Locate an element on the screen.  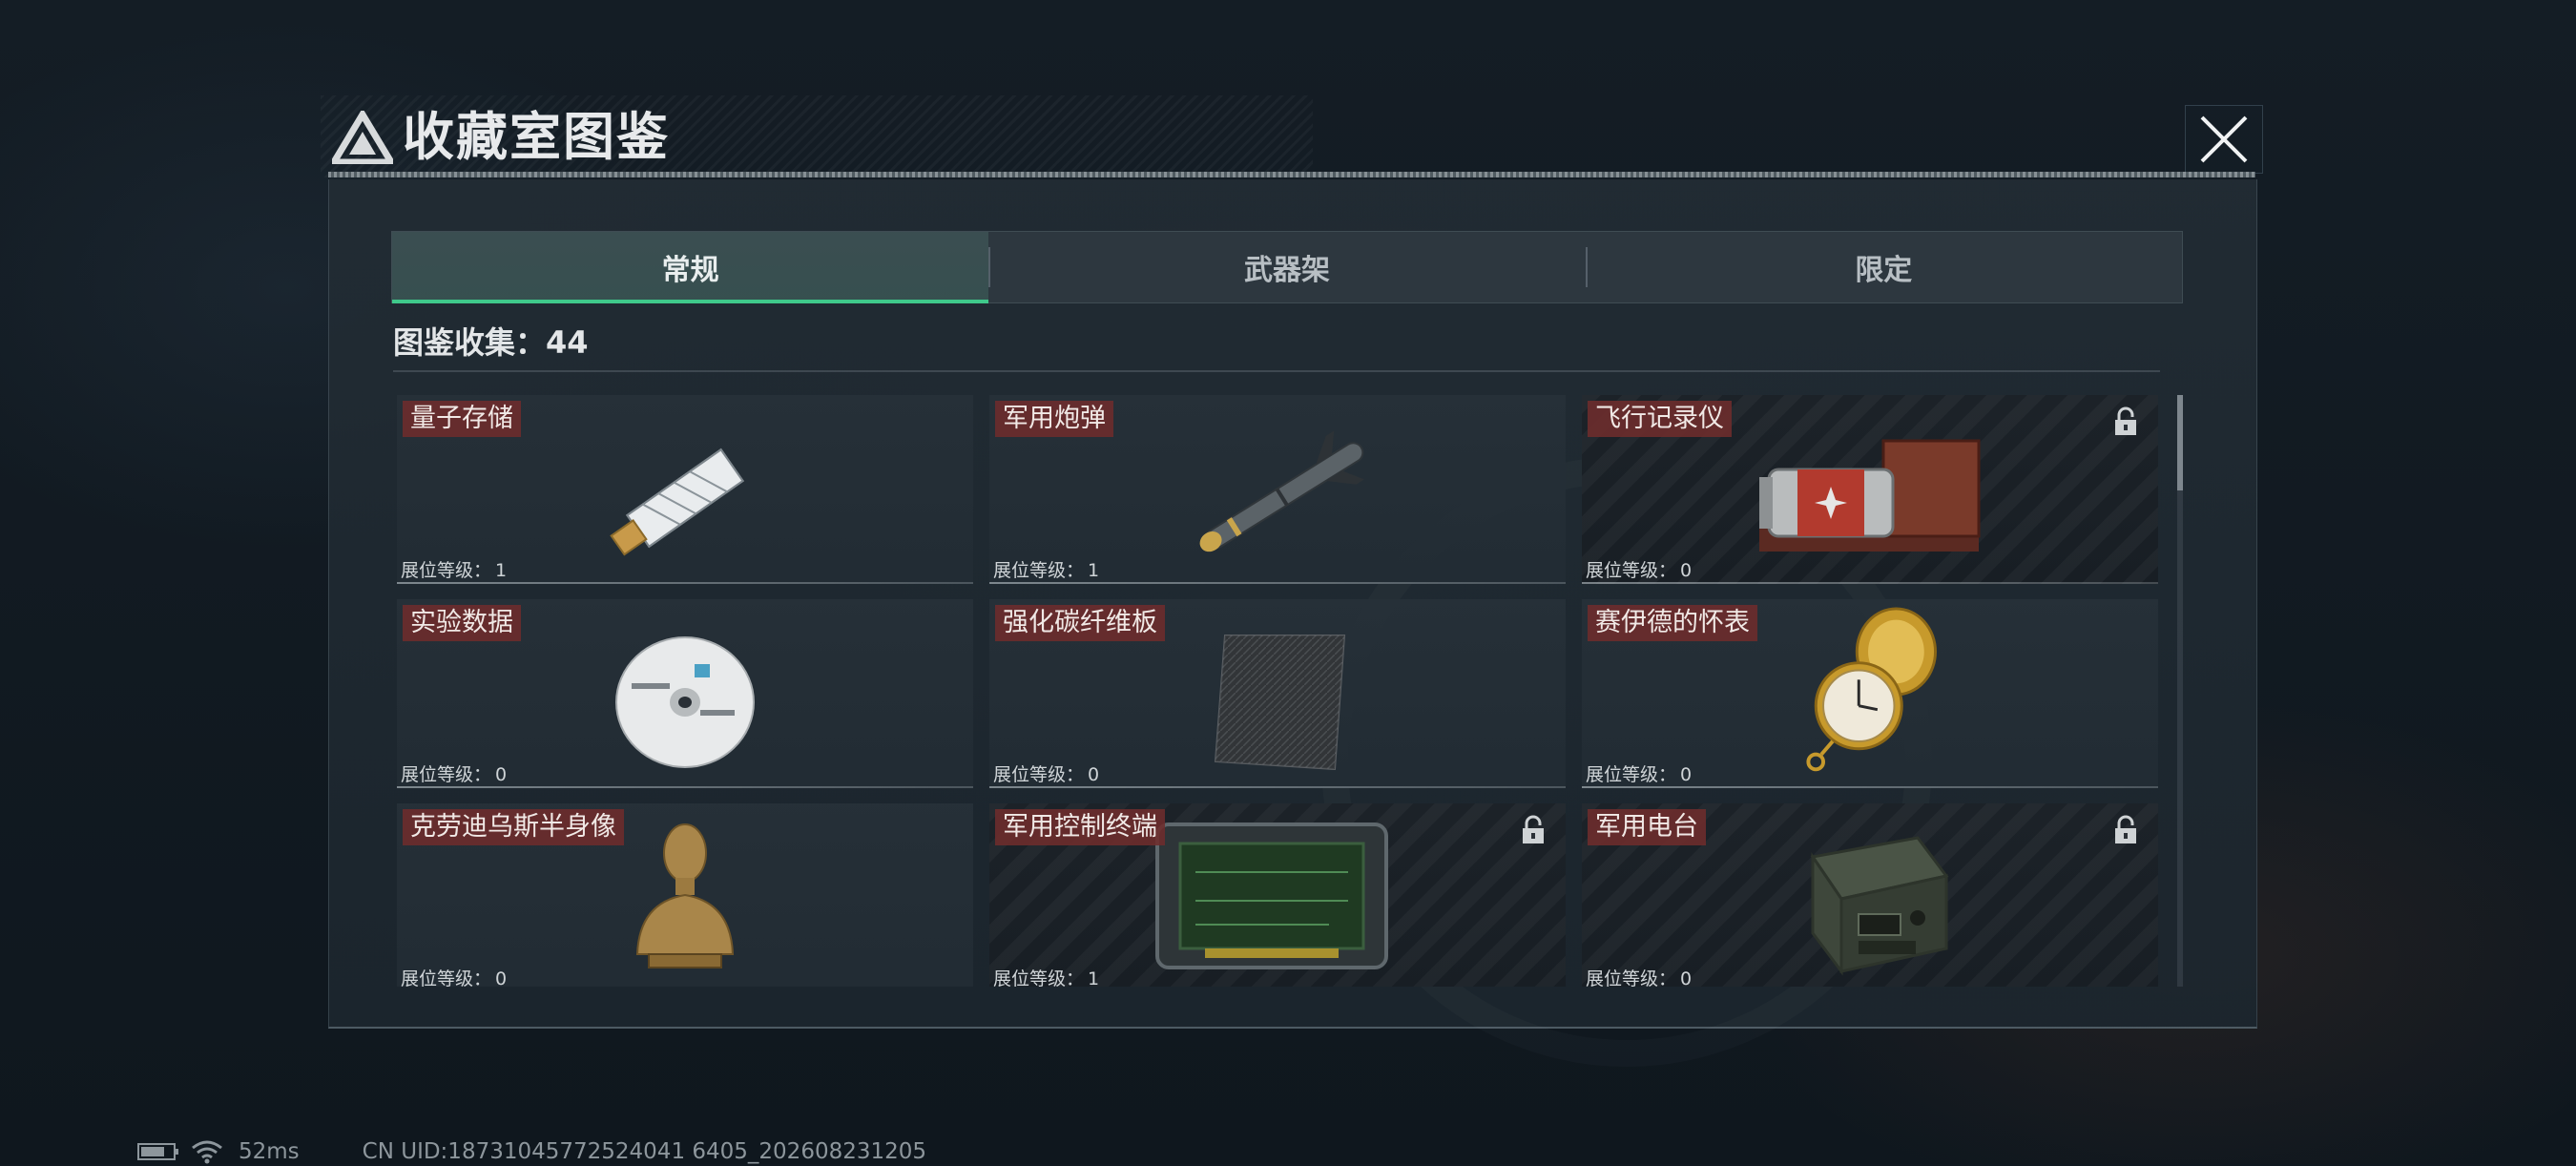
item-card: 军用电台 展位等级： 0 is located at coordinates (1870, 895).